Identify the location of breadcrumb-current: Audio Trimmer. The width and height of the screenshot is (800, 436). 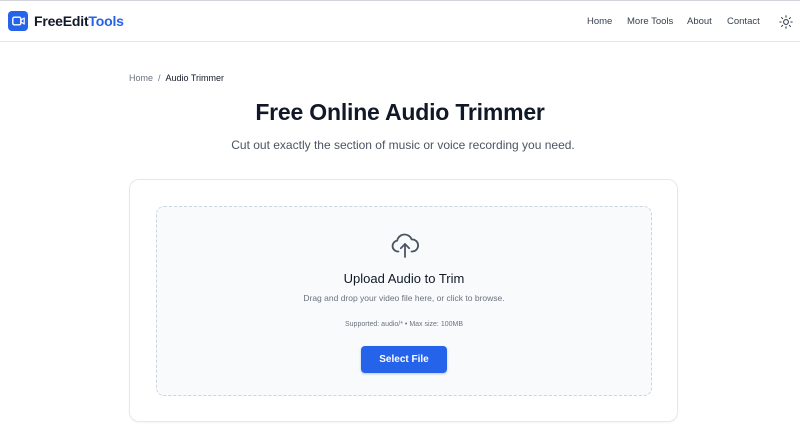
(195, 78).